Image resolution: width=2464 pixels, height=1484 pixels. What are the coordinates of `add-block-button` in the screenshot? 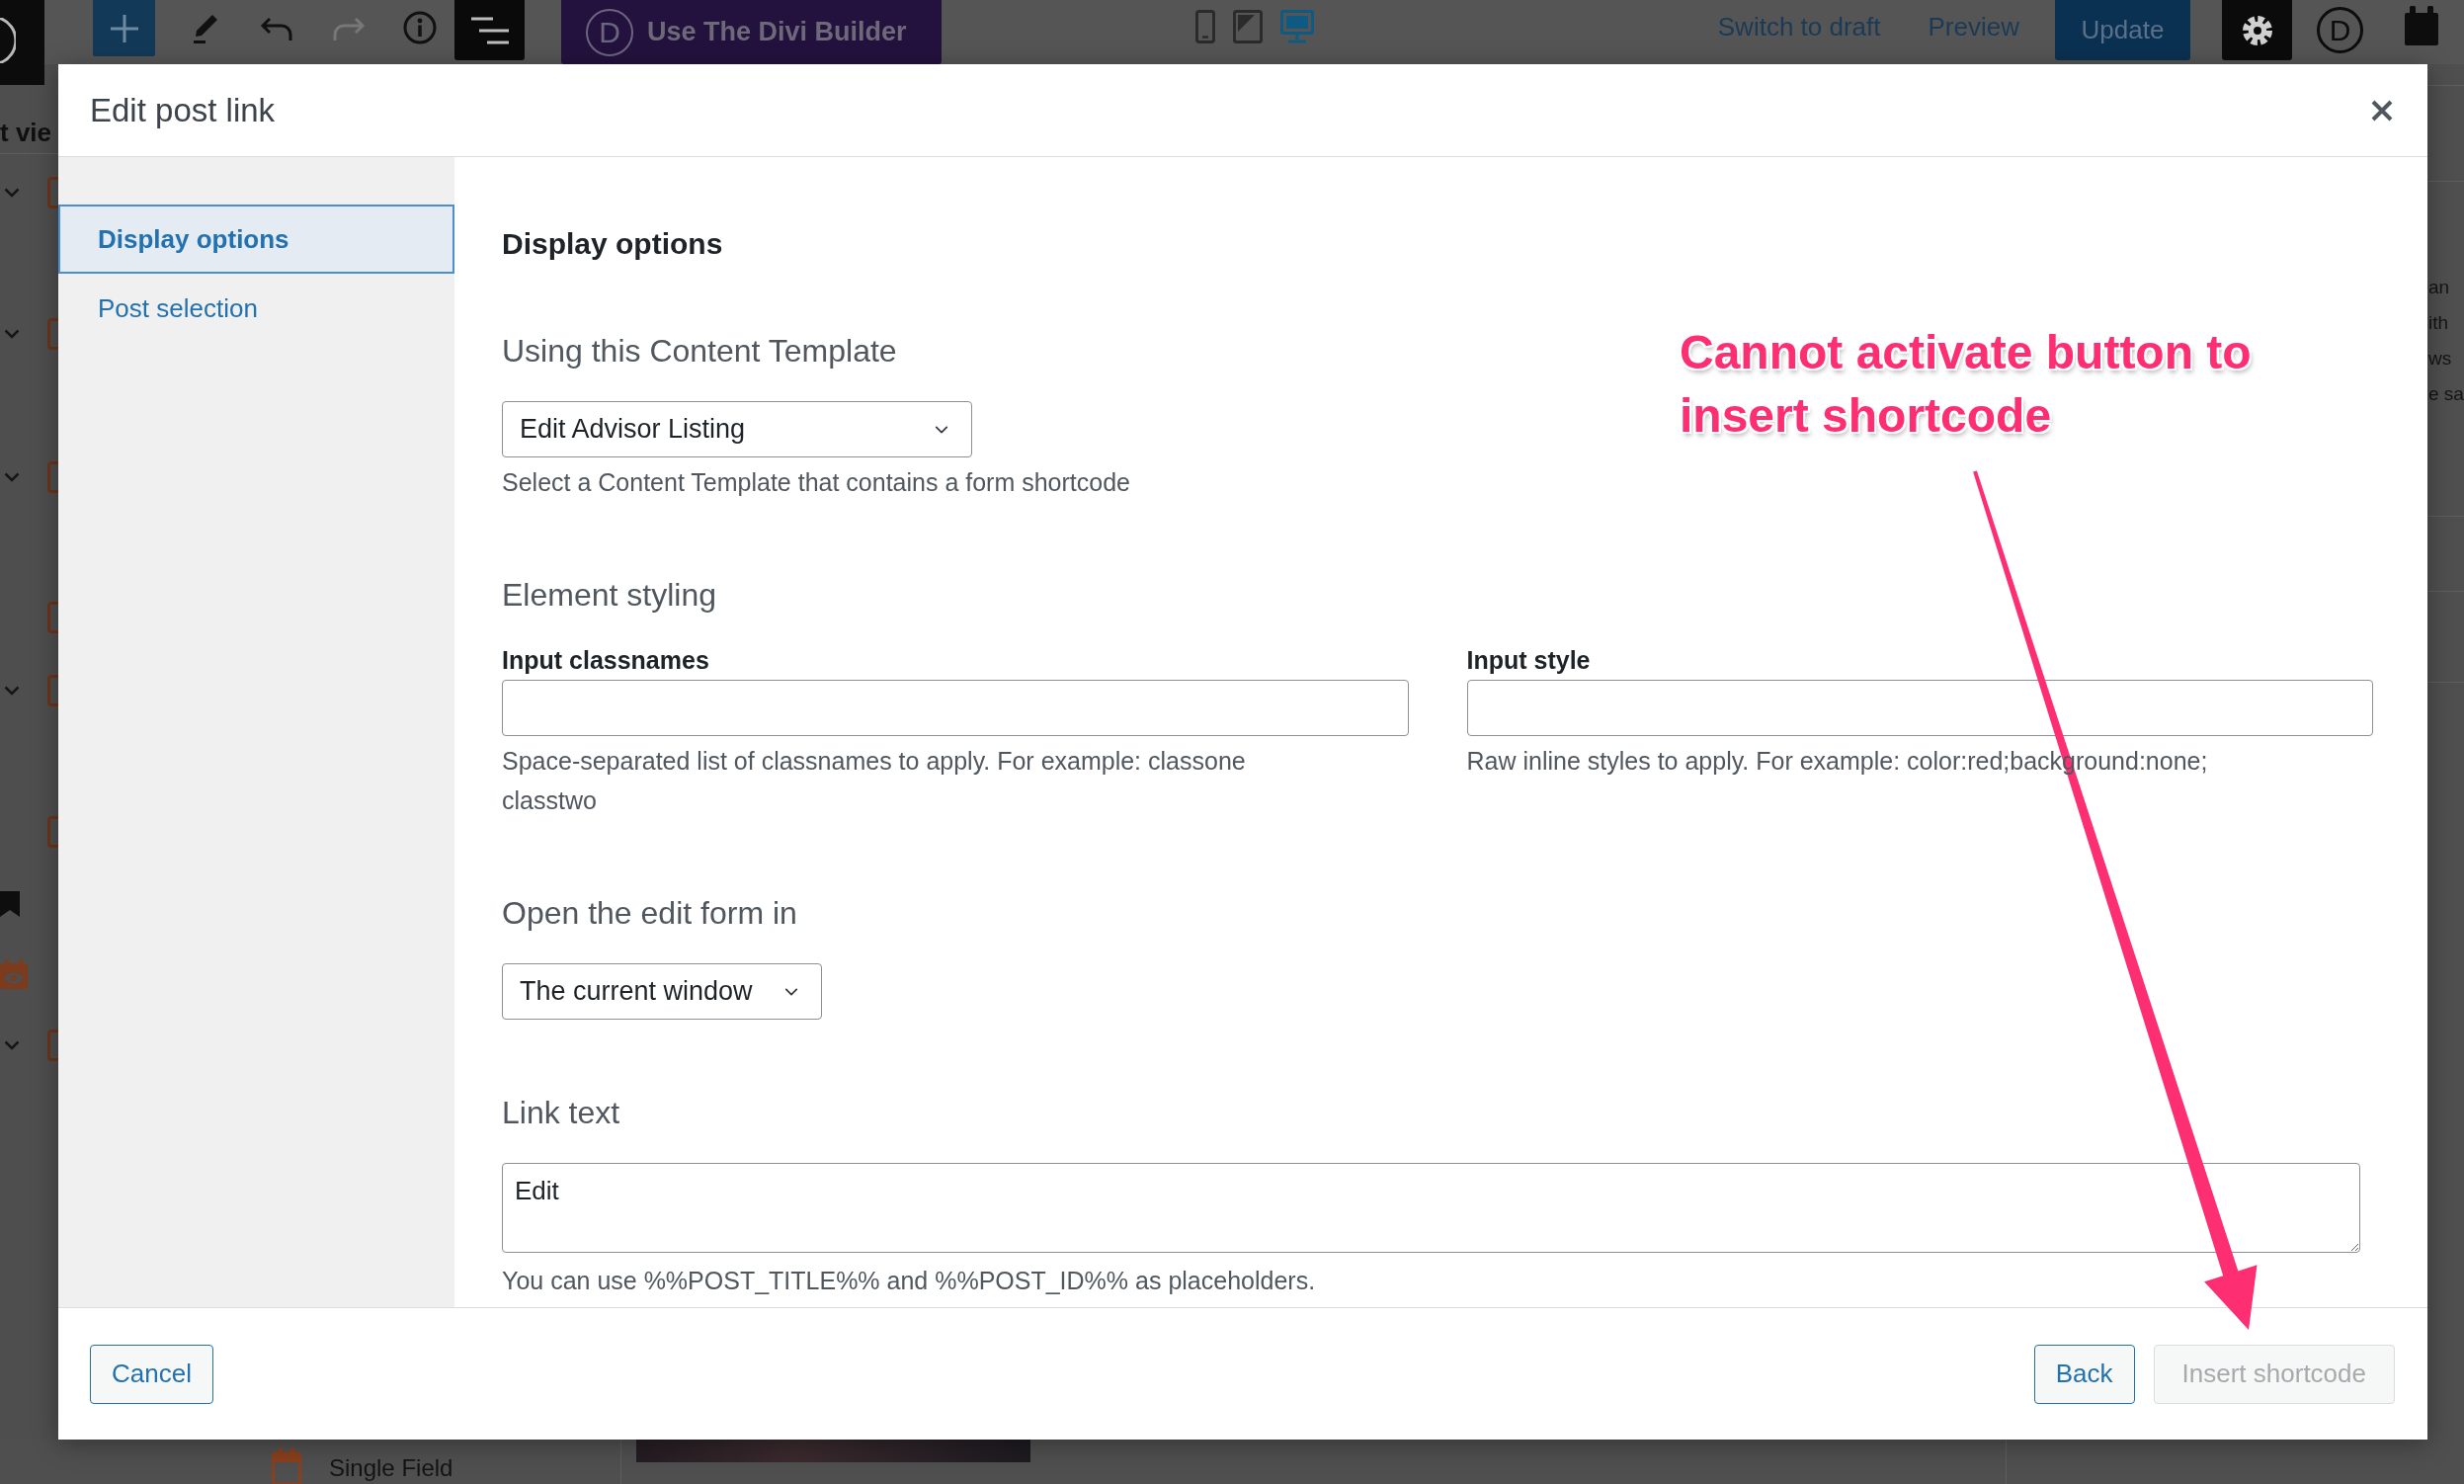 It's located at (124, 28).